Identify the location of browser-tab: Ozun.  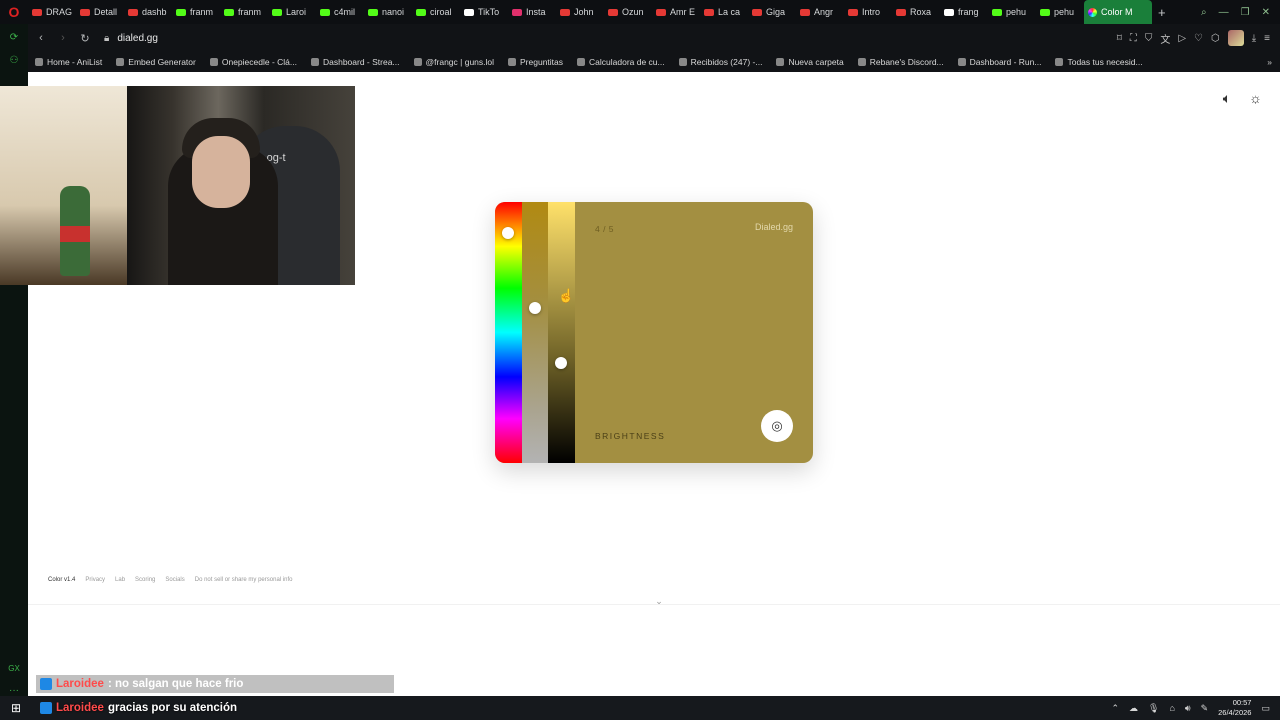
(628, 12).